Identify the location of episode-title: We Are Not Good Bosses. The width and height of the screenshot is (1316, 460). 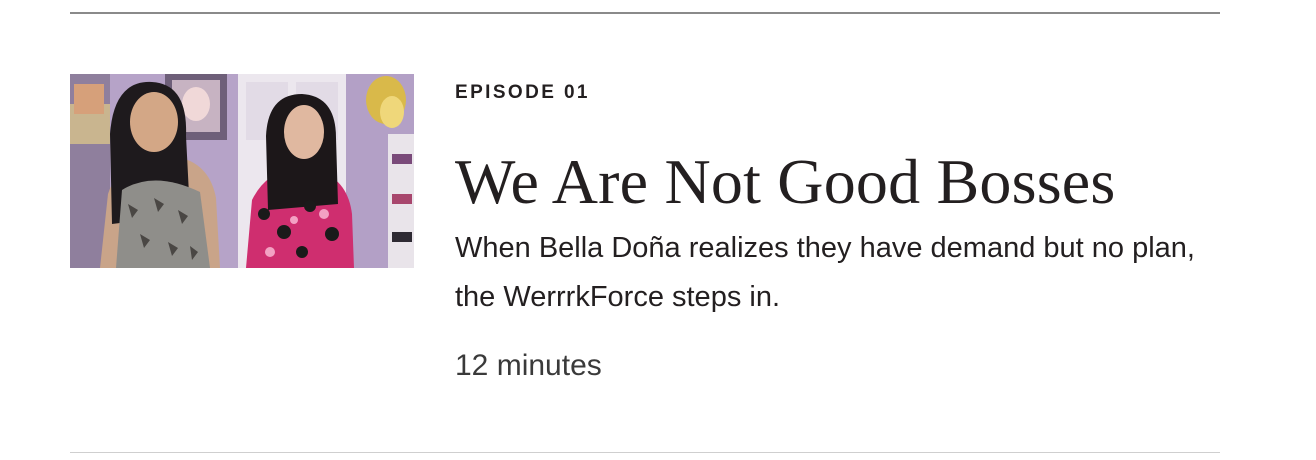
(785, 182).